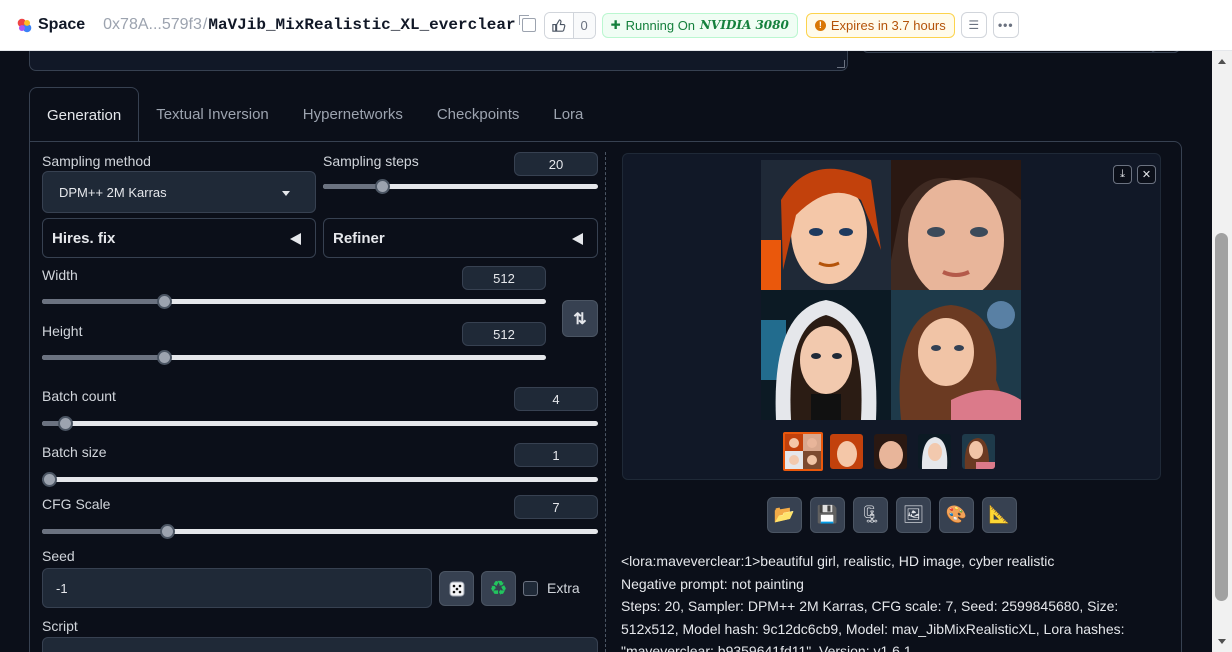 The image size is (1232, 652). I want to click on save-button: 💾, so click(827, 515).